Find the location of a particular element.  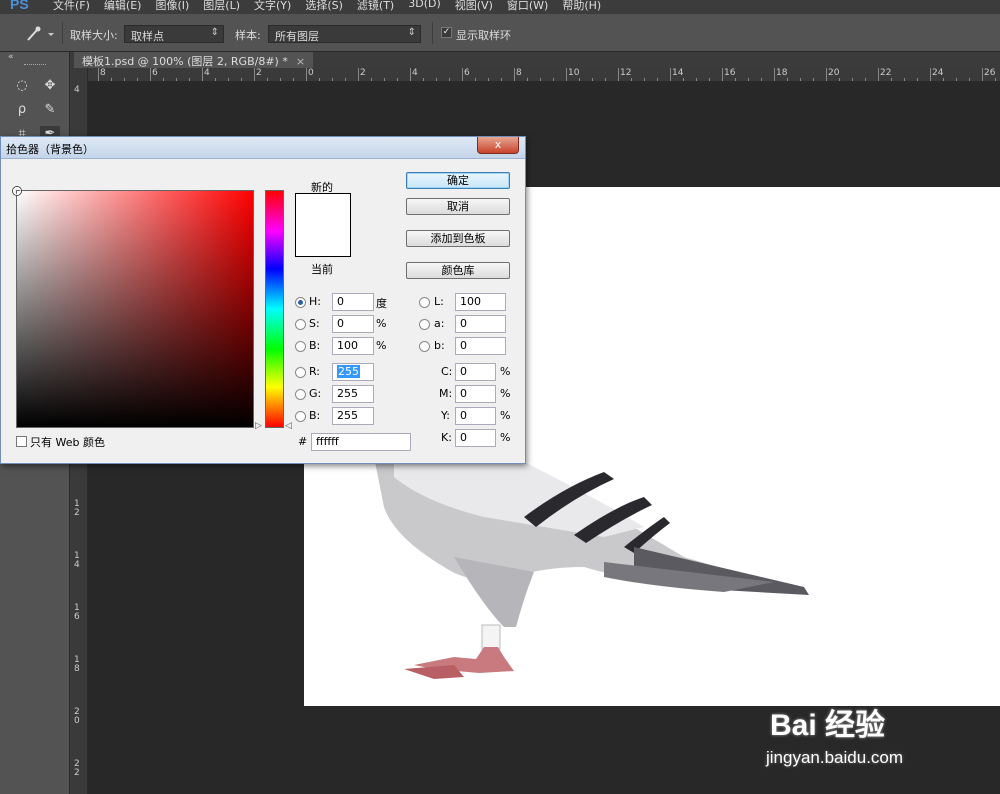

dialog-titlebar: 拾色器（背景色） x is located at coordinates (263, 148).